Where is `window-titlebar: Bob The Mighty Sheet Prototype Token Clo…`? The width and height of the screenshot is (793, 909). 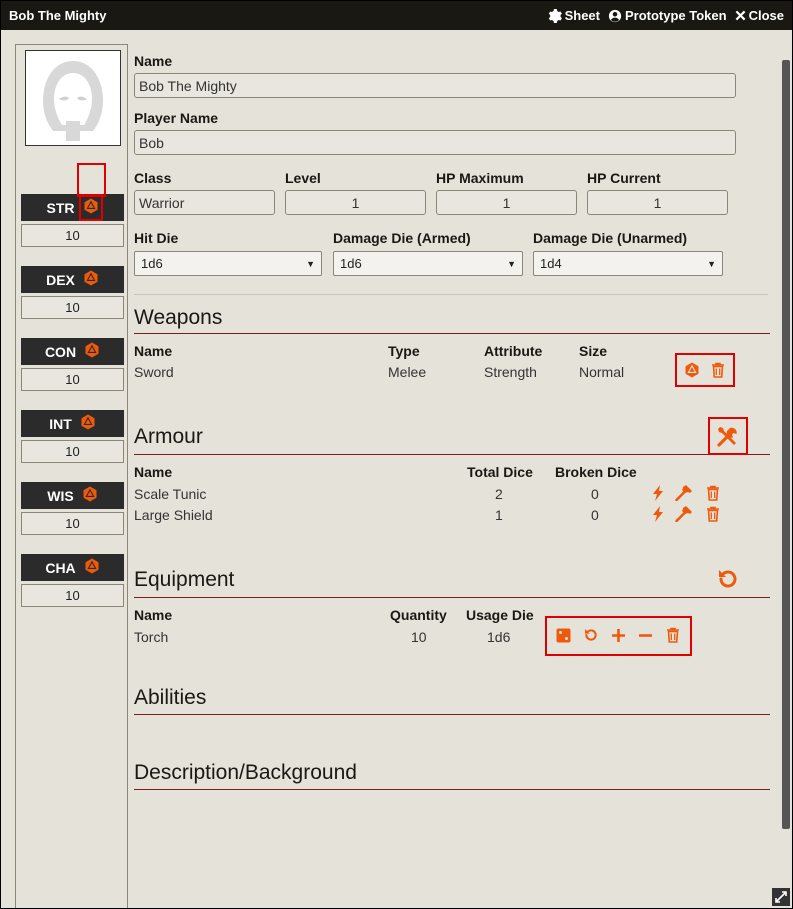
window-titlebar: Bob The Mighty Sheet Prototype Token Clo… is located at coordinates (396, 15).